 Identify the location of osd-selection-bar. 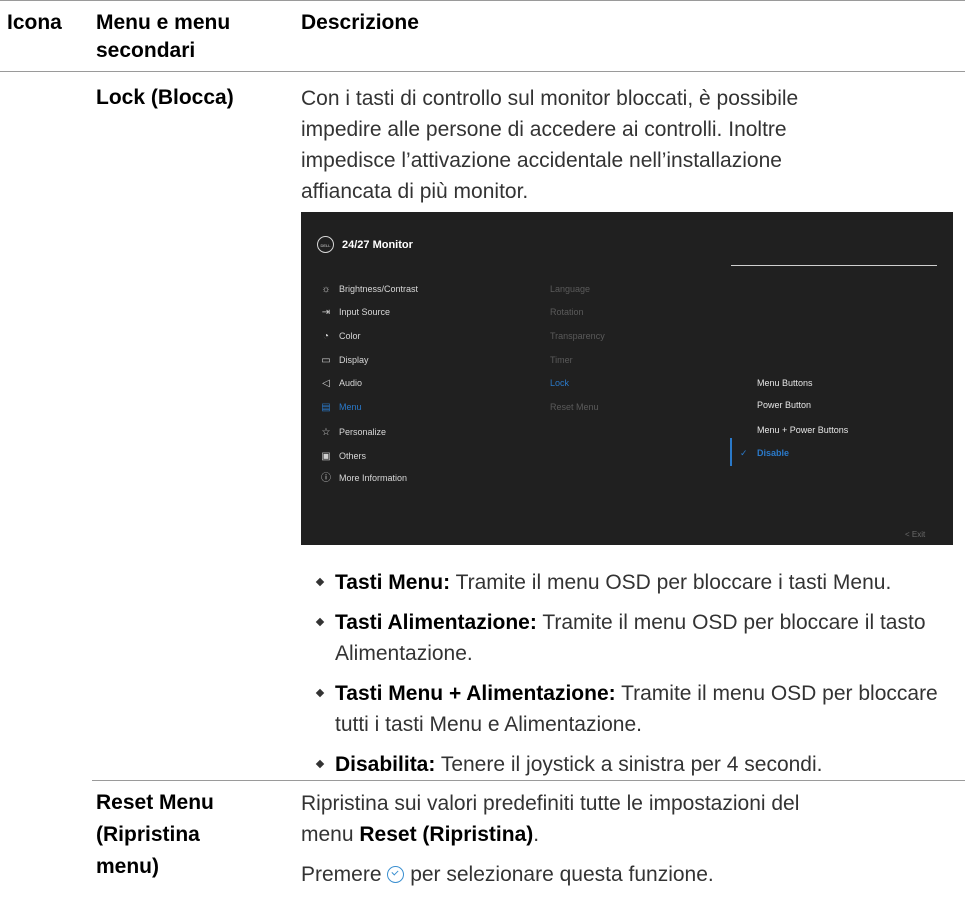
(731, 452).